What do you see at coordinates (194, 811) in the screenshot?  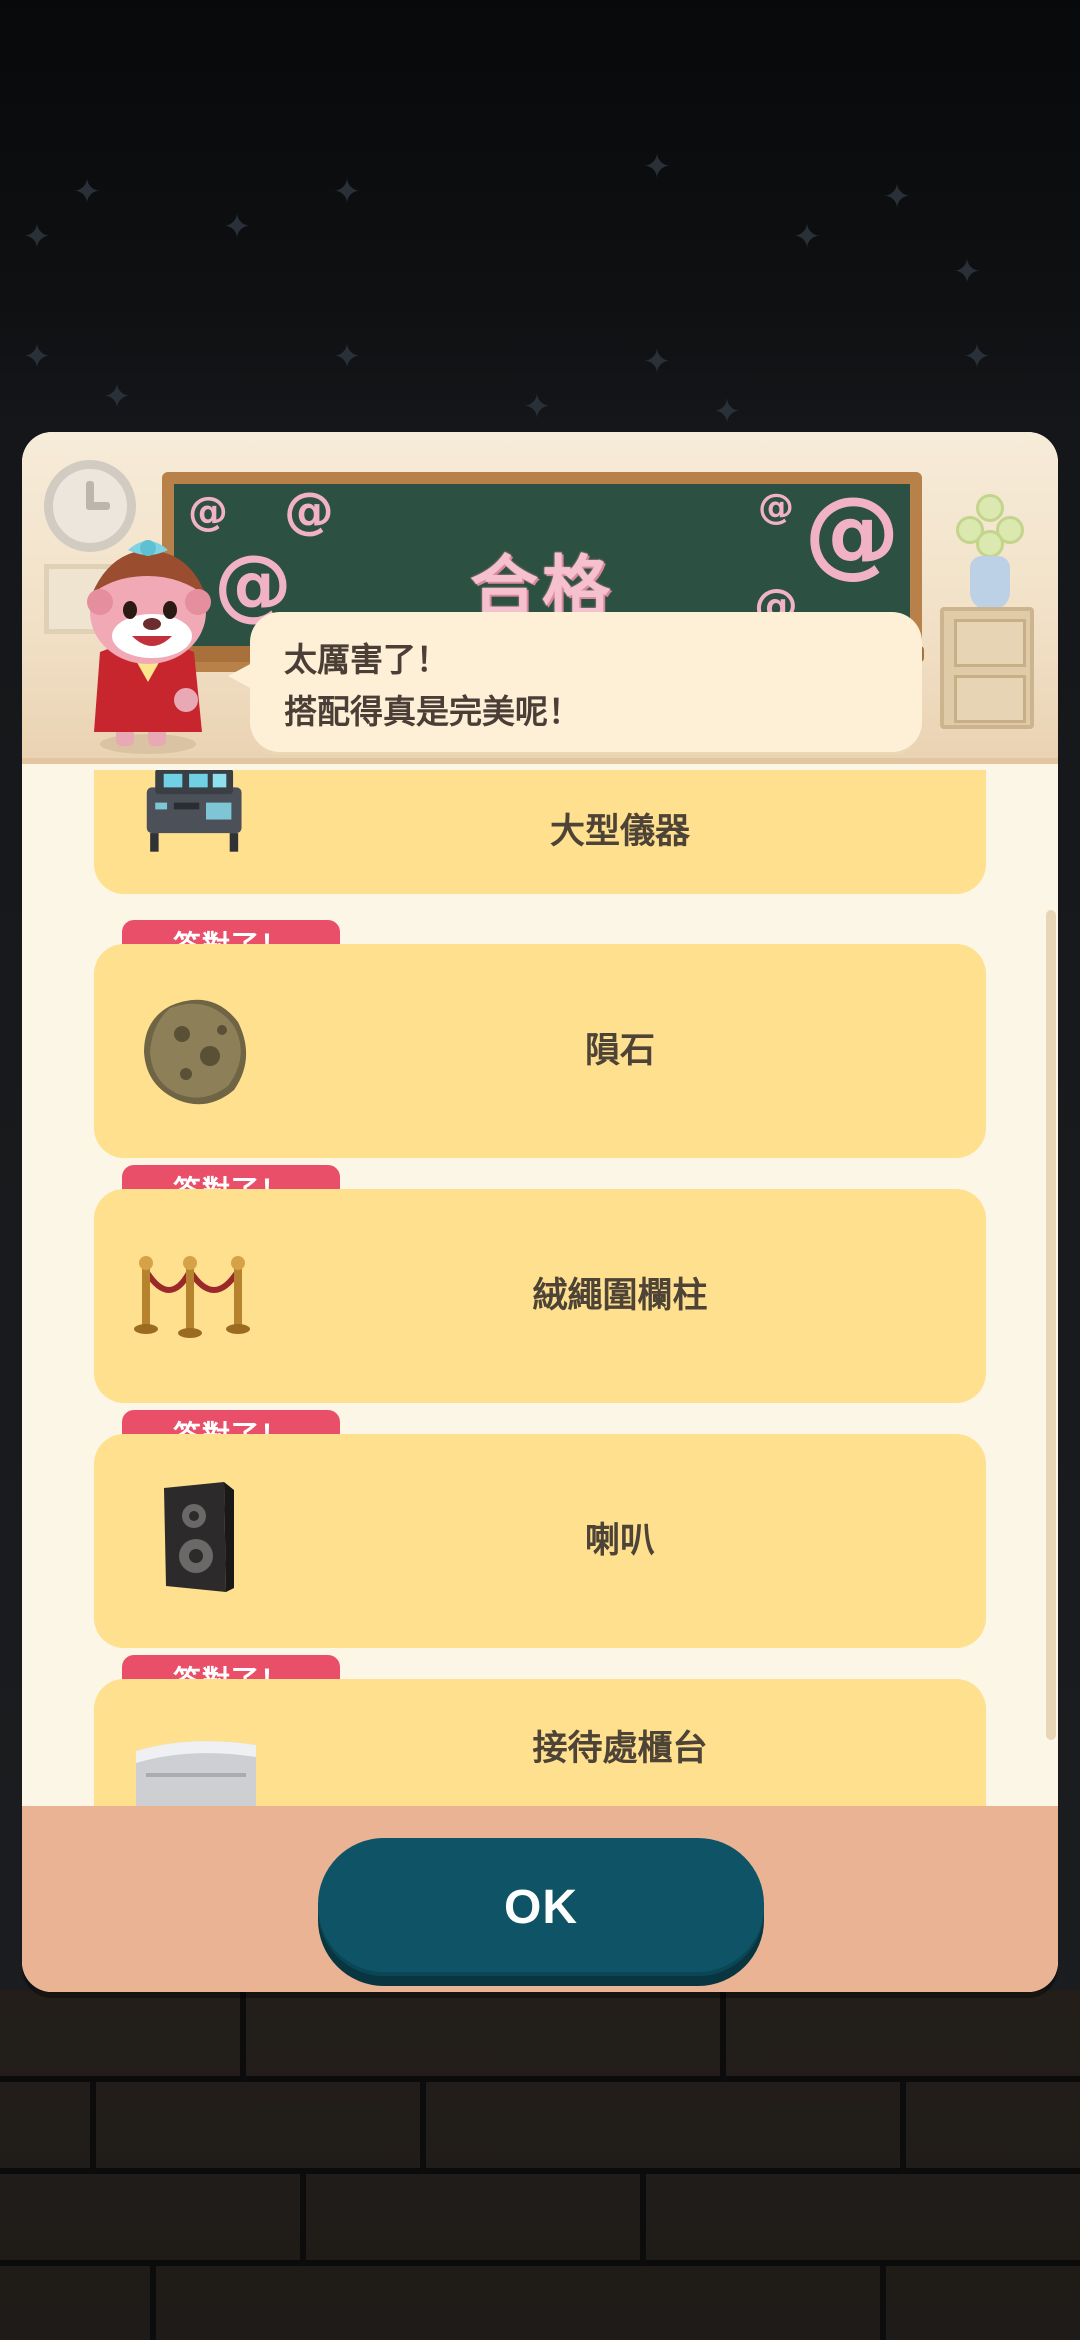 I see `control-panel-icon` at bounding box center [194, 811].